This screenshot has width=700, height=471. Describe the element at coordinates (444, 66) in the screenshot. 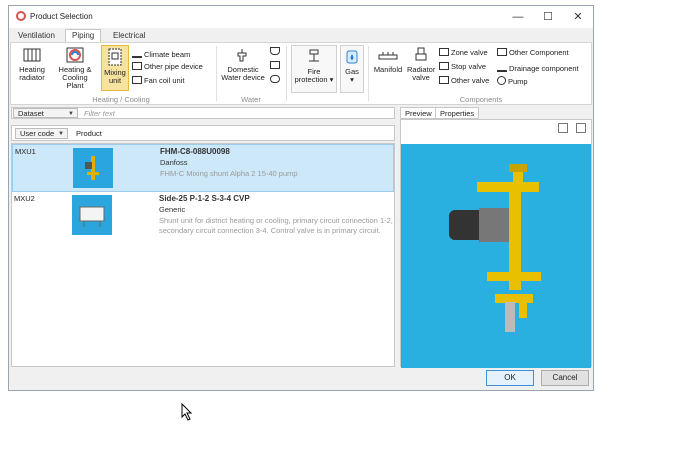

I see `stop-valve-icon` at that location.